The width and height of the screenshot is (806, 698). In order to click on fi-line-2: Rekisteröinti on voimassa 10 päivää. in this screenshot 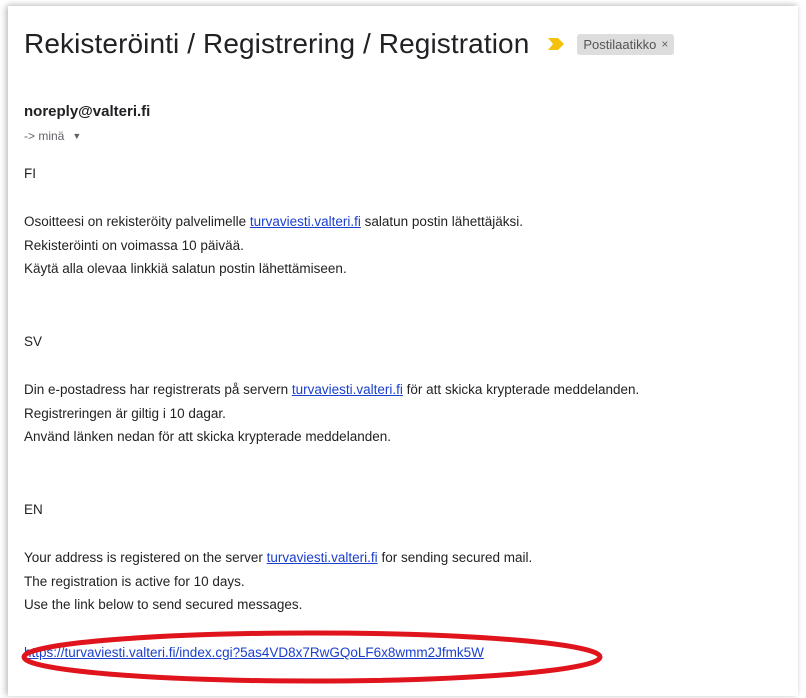, I will do `click(134, 245)`.